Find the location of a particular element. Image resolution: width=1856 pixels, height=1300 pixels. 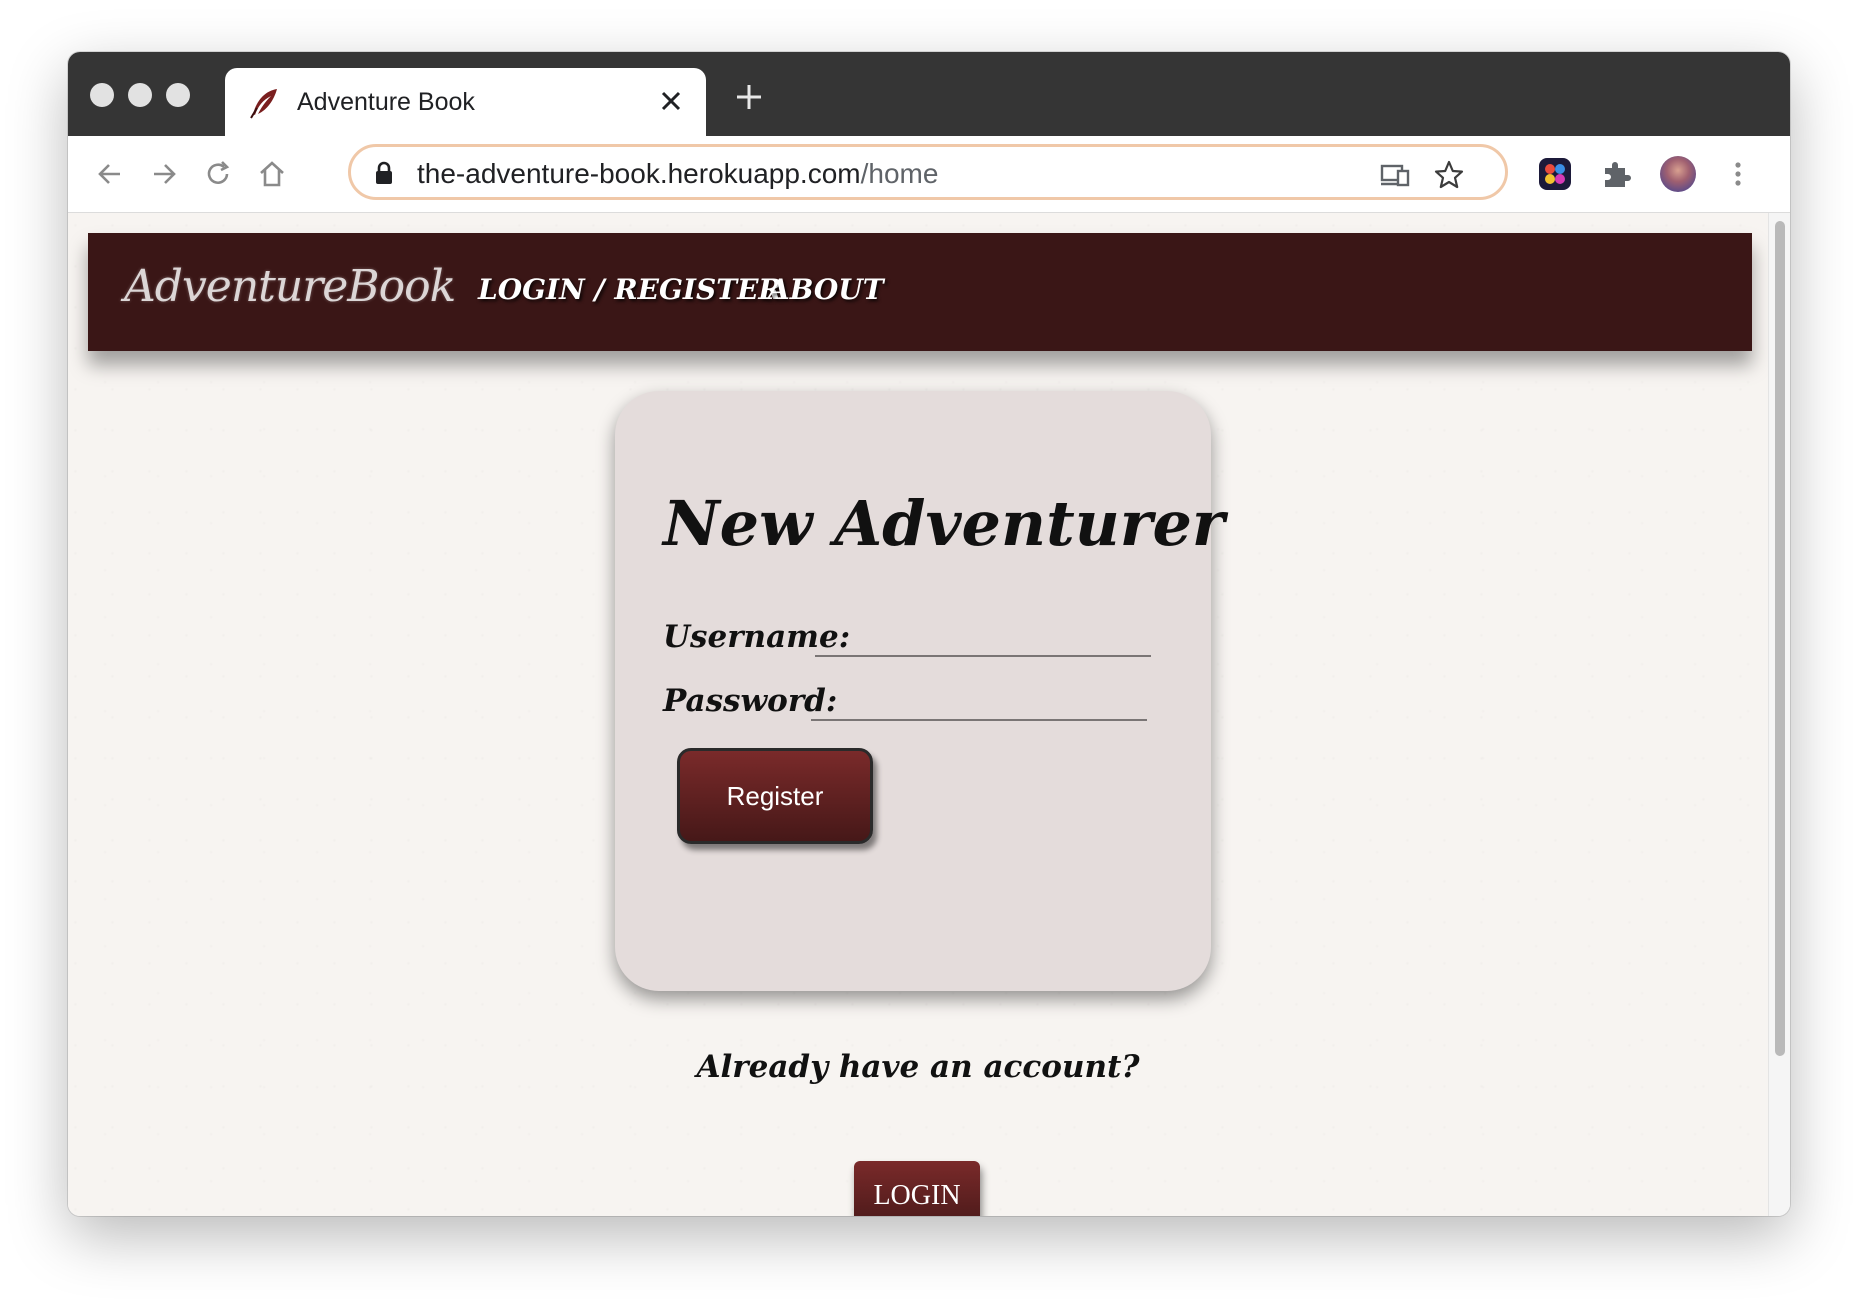

tab-strip: Adventure Book is located at coordinates (929, 94).